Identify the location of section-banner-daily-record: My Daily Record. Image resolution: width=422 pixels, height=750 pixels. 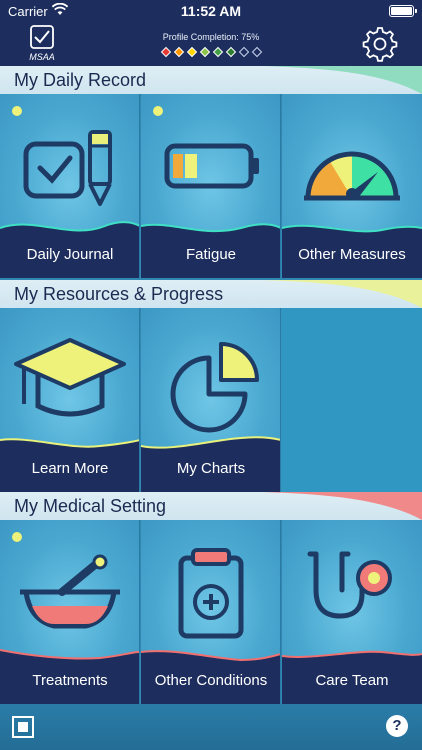
(211, 80).